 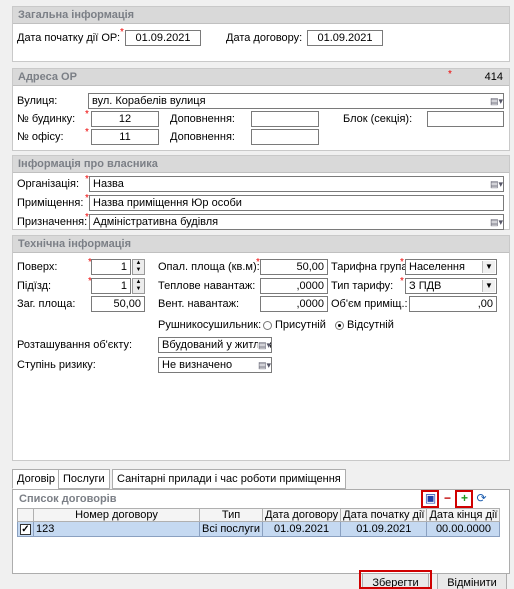 I want to click on tariff-group-label: Тарифна група:, so click(x=371, y=267).